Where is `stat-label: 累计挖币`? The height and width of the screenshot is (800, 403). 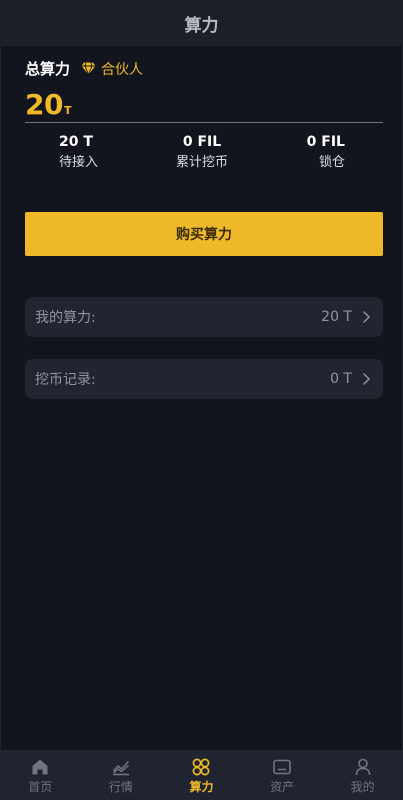 stat-label: 累计挖币 is located at coordinates (201, 162).